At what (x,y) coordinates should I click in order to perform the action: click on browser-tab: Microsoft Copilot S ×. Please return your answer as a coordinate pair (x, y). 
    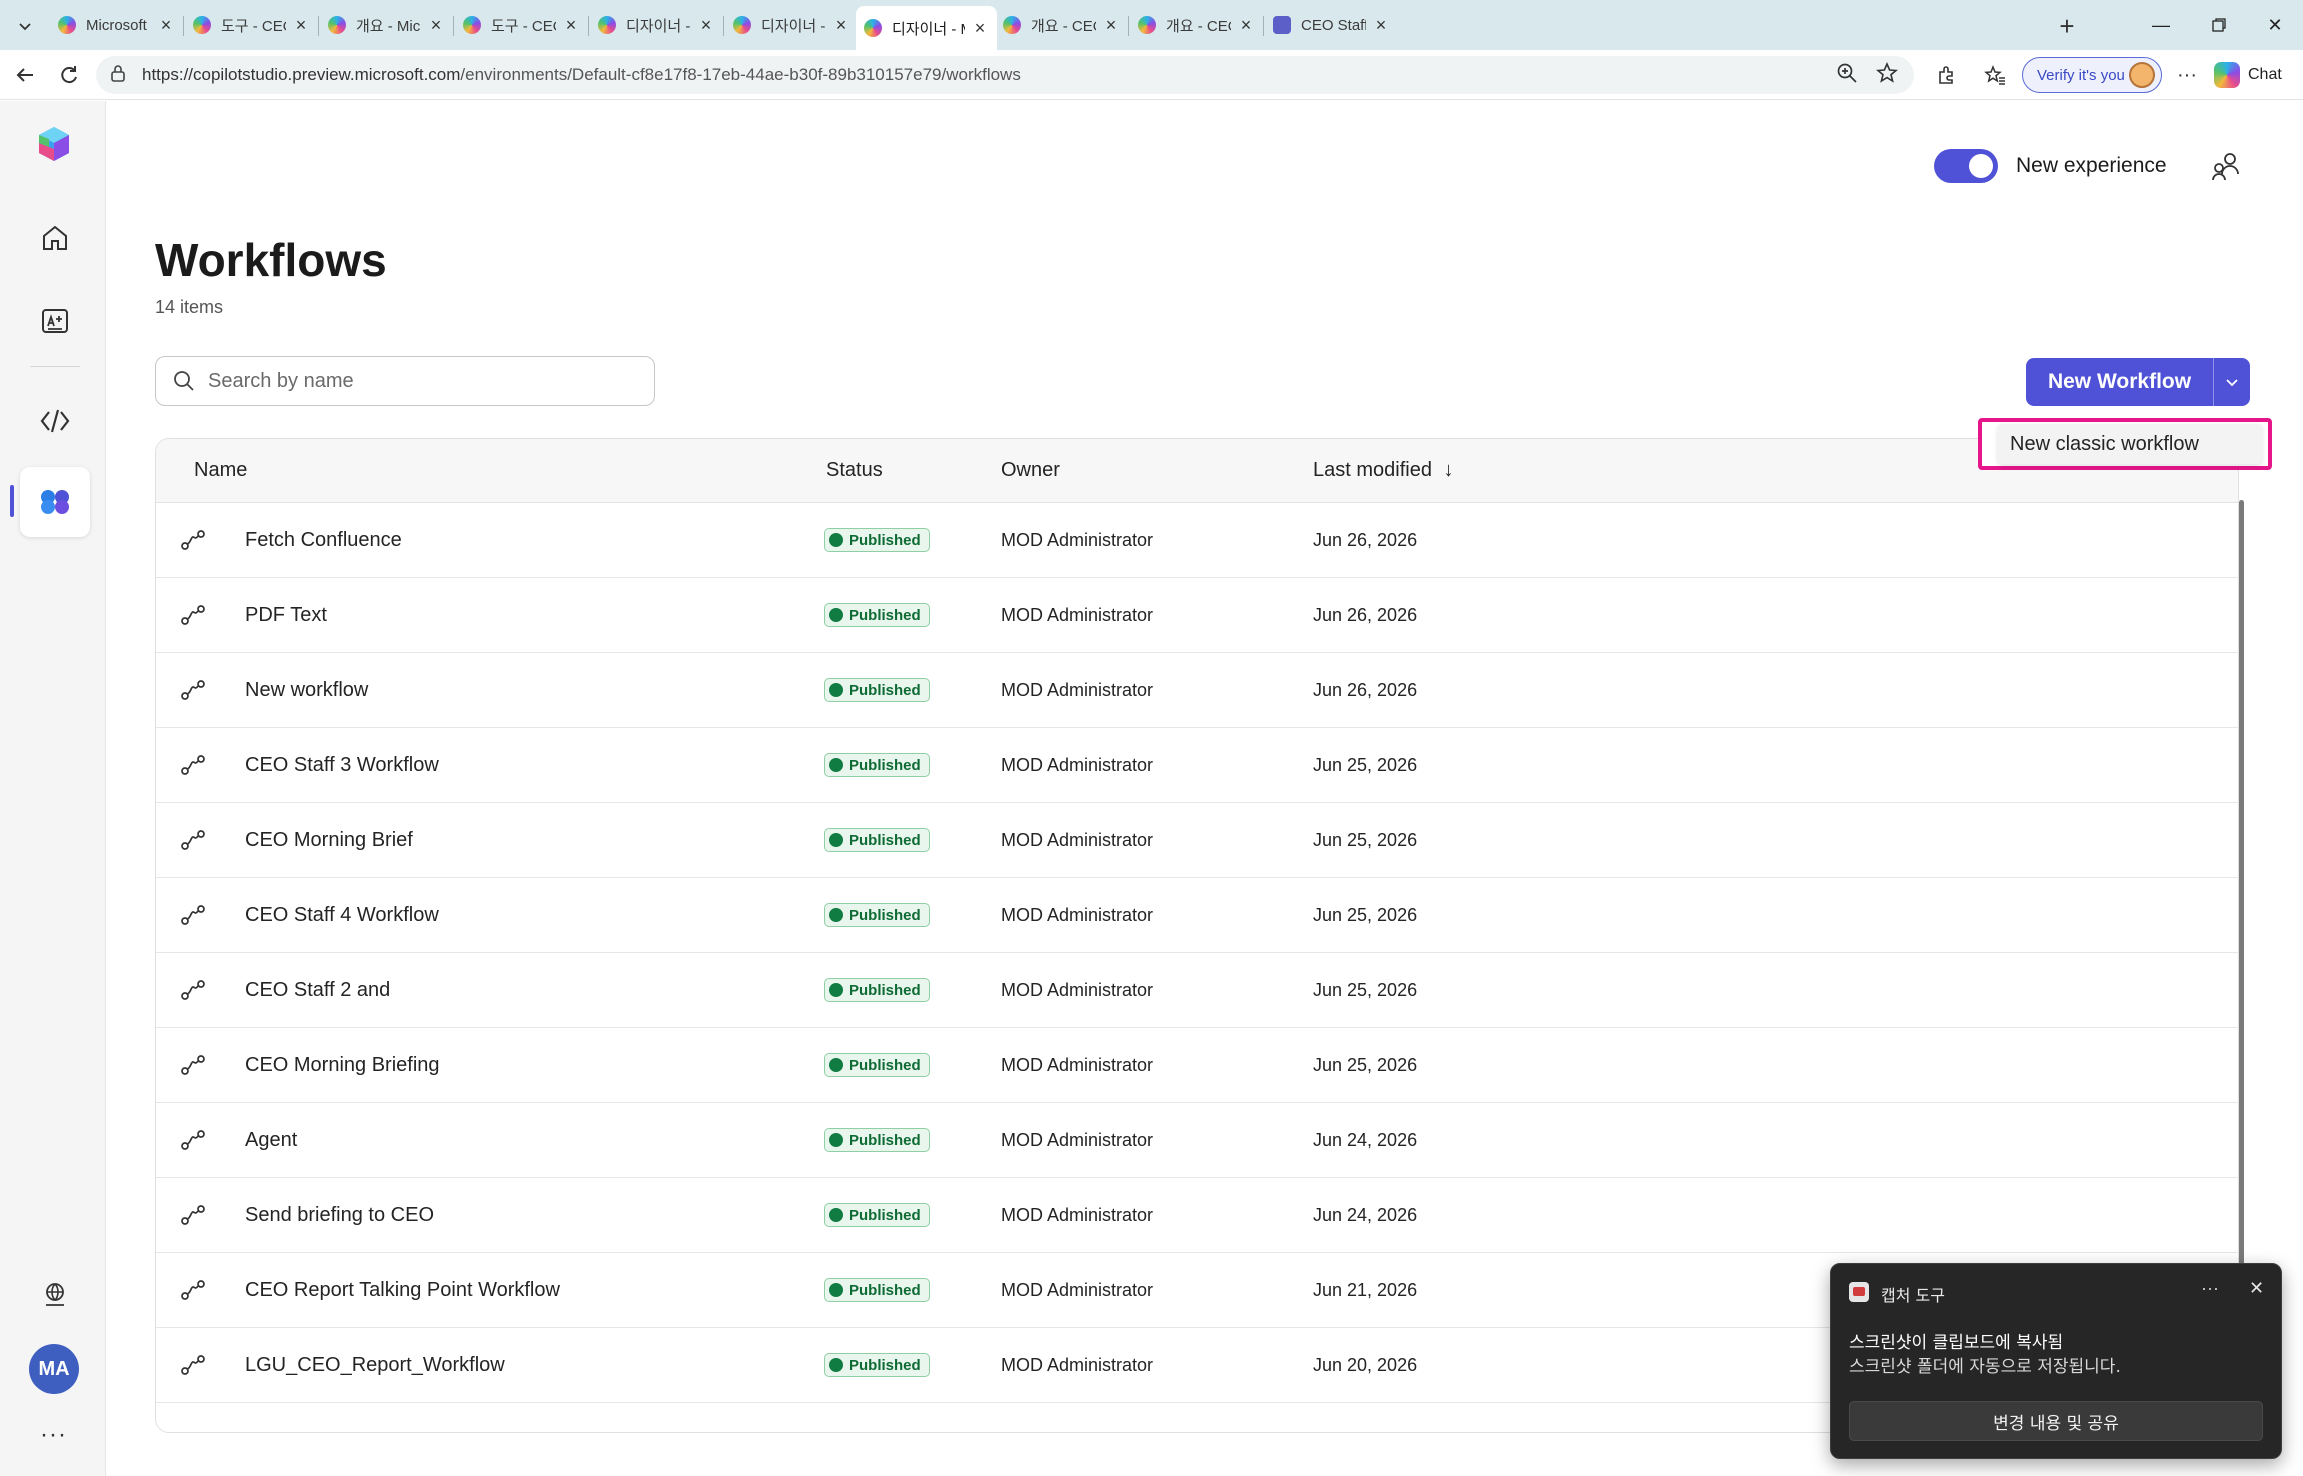
    Looking at the image, I should click on (116, 25).